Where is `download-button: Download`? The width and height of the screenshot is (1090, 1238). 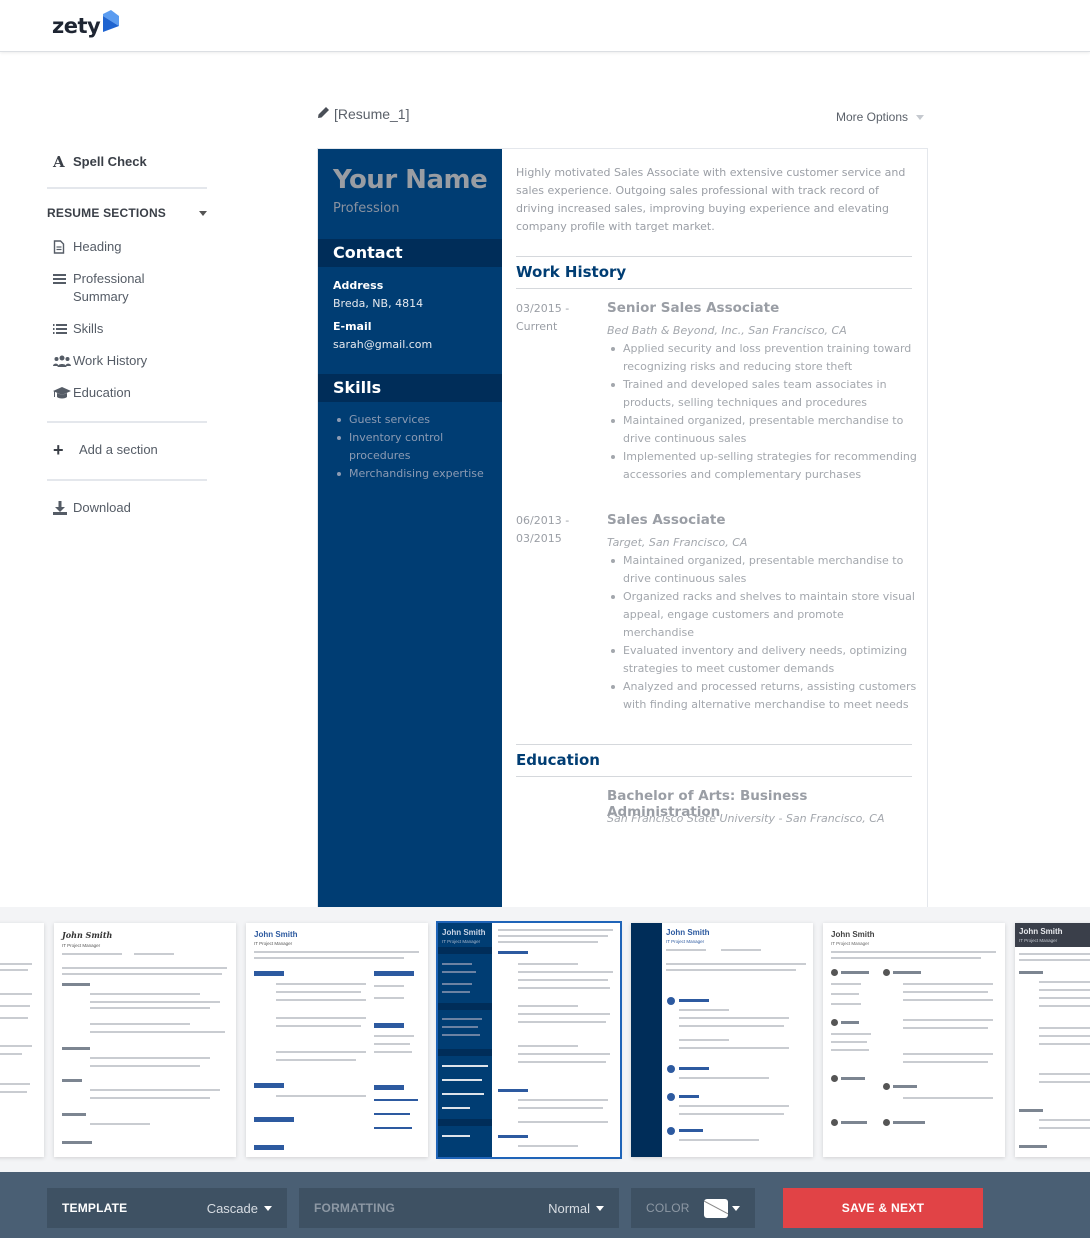 download-button: Download is located at coordinates (89, 508).